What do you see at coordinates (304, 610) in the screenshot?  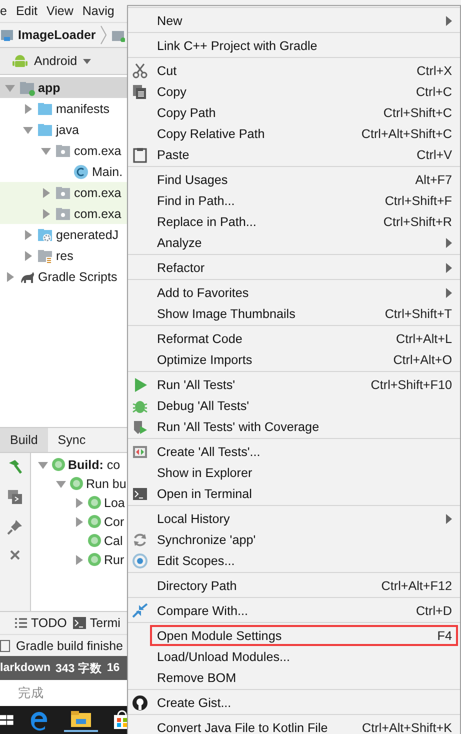 I see `menu-item: Compare With... Ctrl+D` at bounding box center [304, 610].